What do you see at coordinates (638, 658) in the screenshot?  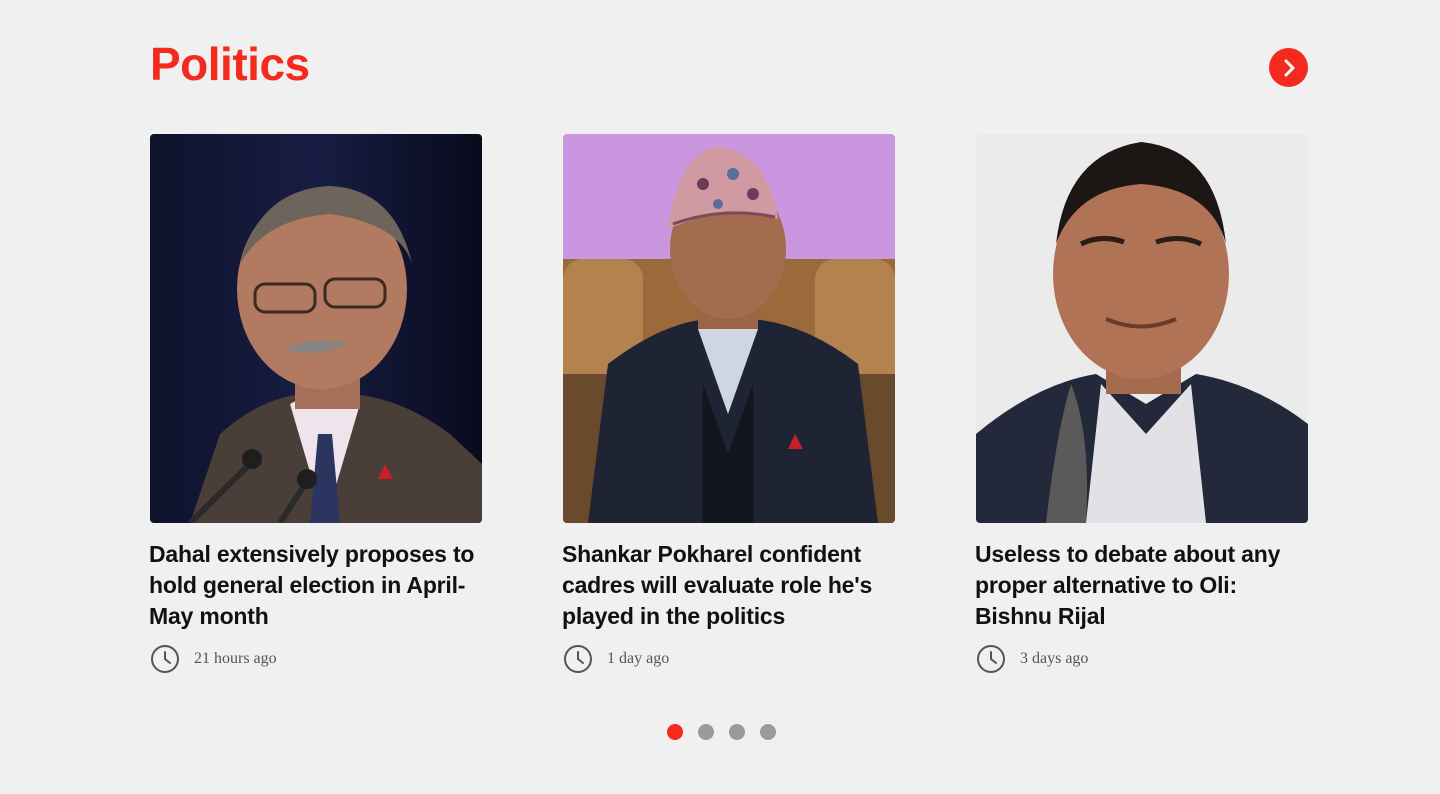 I see `article-timestamp: 1 day ago` at bounding box center [638, 658].